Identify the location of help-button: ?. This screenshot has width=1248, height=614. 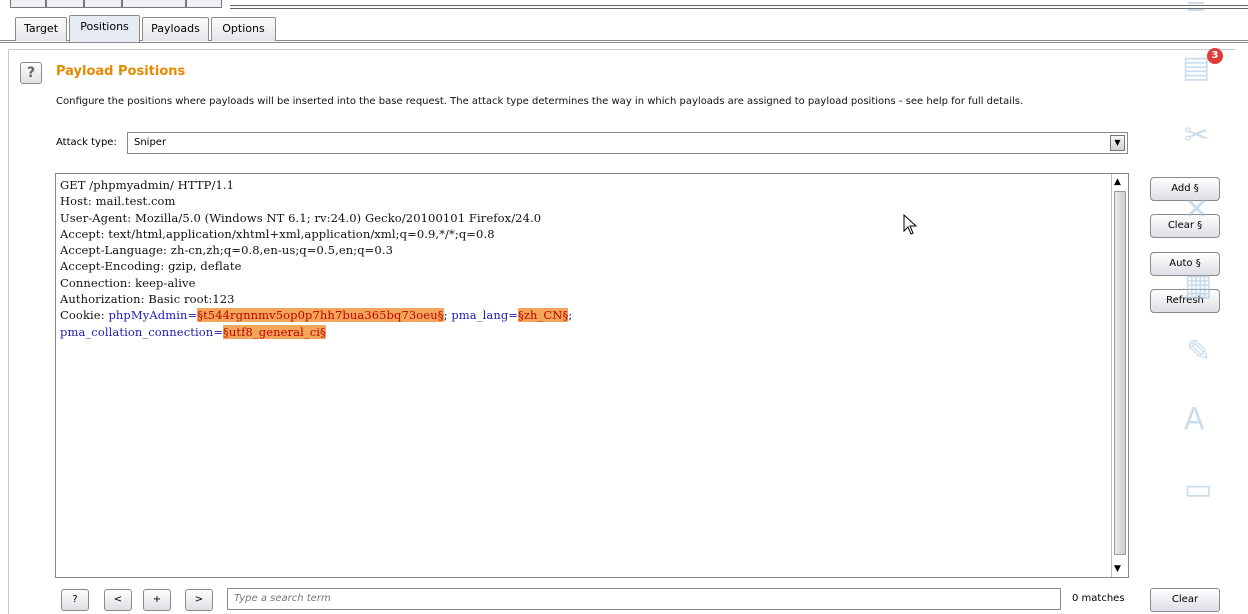
(31, 73).